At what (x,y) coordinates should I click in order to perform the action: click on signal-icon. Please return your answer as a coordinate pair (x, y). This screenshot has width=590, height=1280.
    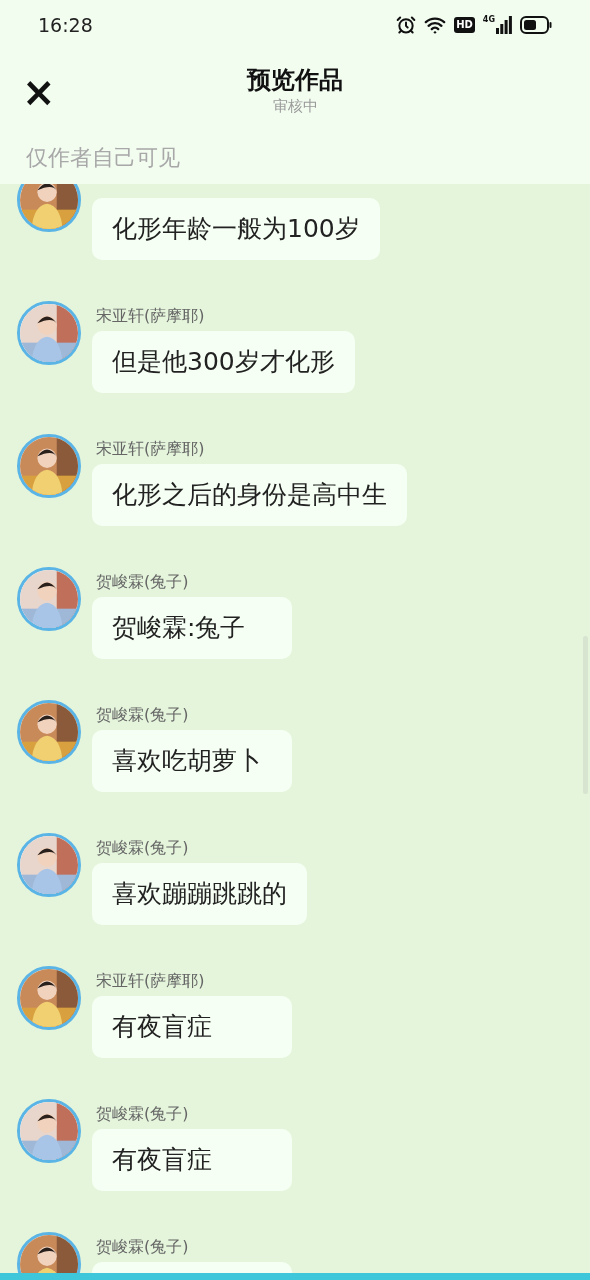
    Looking at the image, I should click on (504, 25).